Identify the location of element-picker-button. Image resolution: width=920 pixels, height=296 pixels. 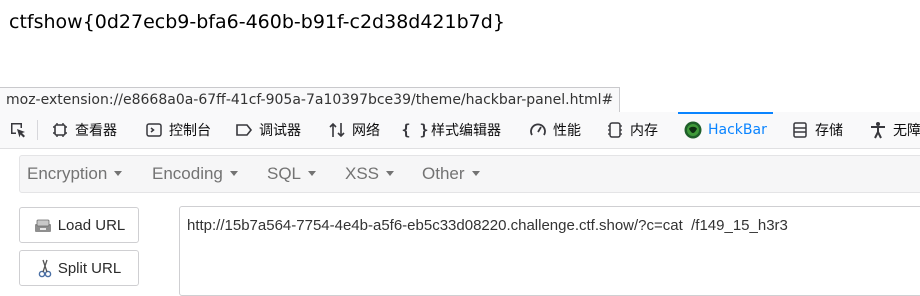
(21, 130).